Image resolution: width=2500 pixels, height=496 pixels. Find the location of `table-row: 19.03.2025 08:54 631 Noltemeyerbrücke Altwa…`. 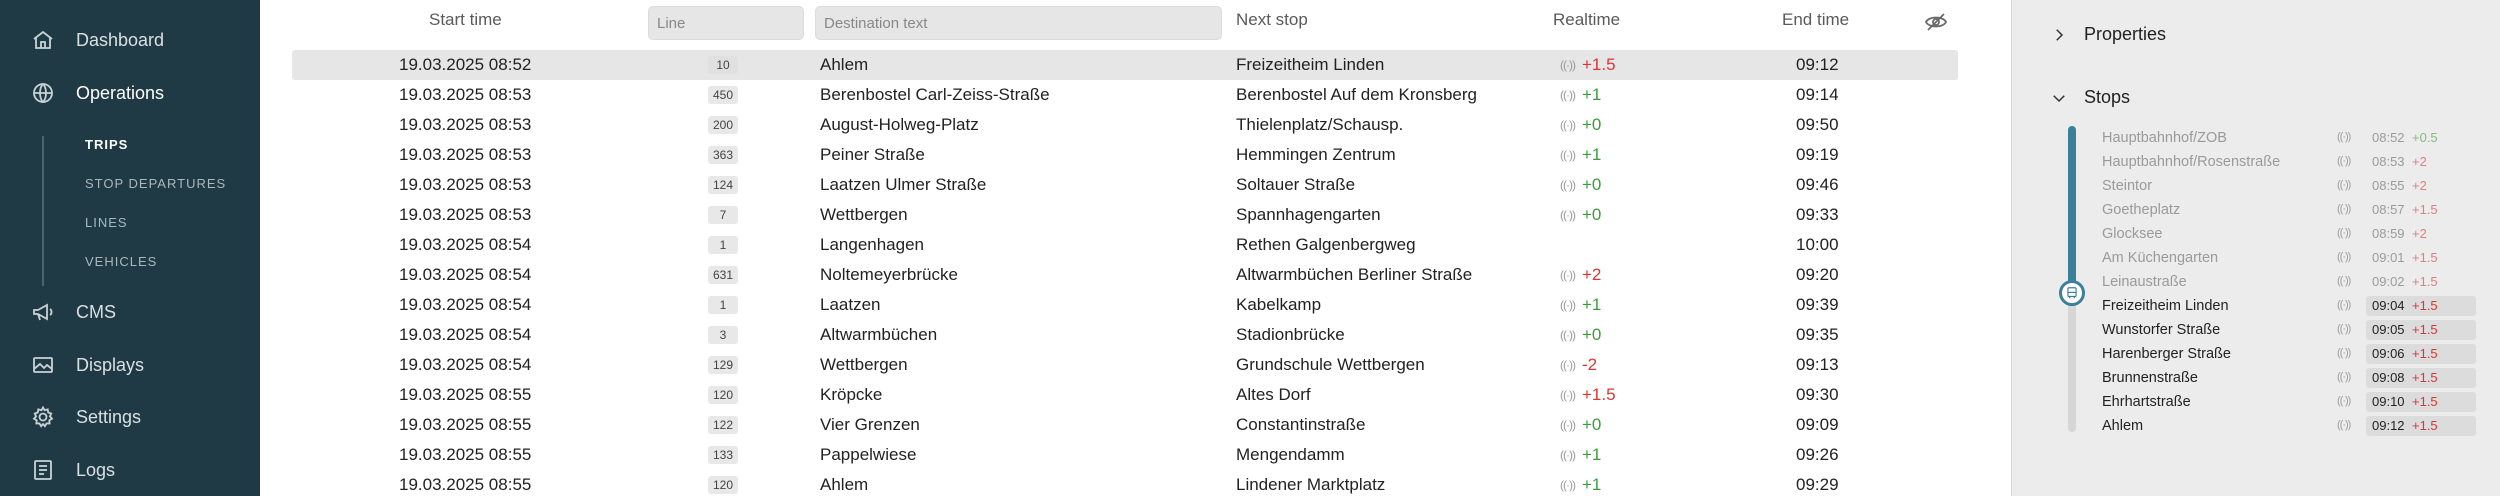

table-row: 19.03.2025 08:54 631 Noltemeyerbrücke Altwa… is located at coordinates (1125, 275).